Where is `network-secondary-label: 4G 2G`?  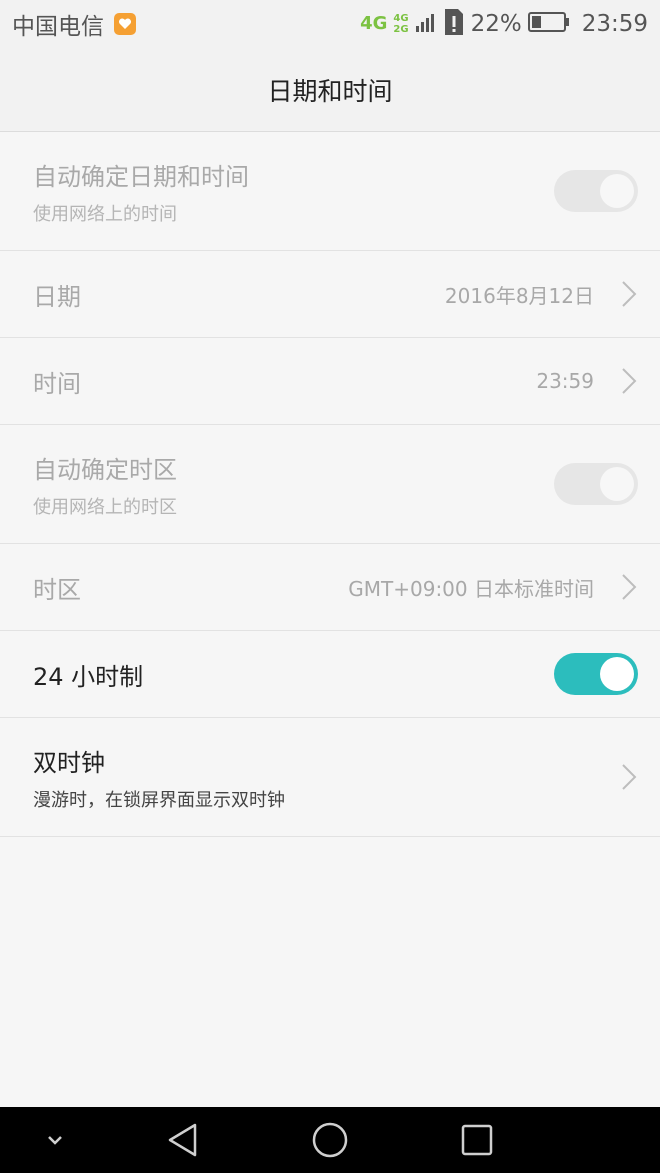 network-secondary-label: 4G 2G is located at coordinates (400, 24).